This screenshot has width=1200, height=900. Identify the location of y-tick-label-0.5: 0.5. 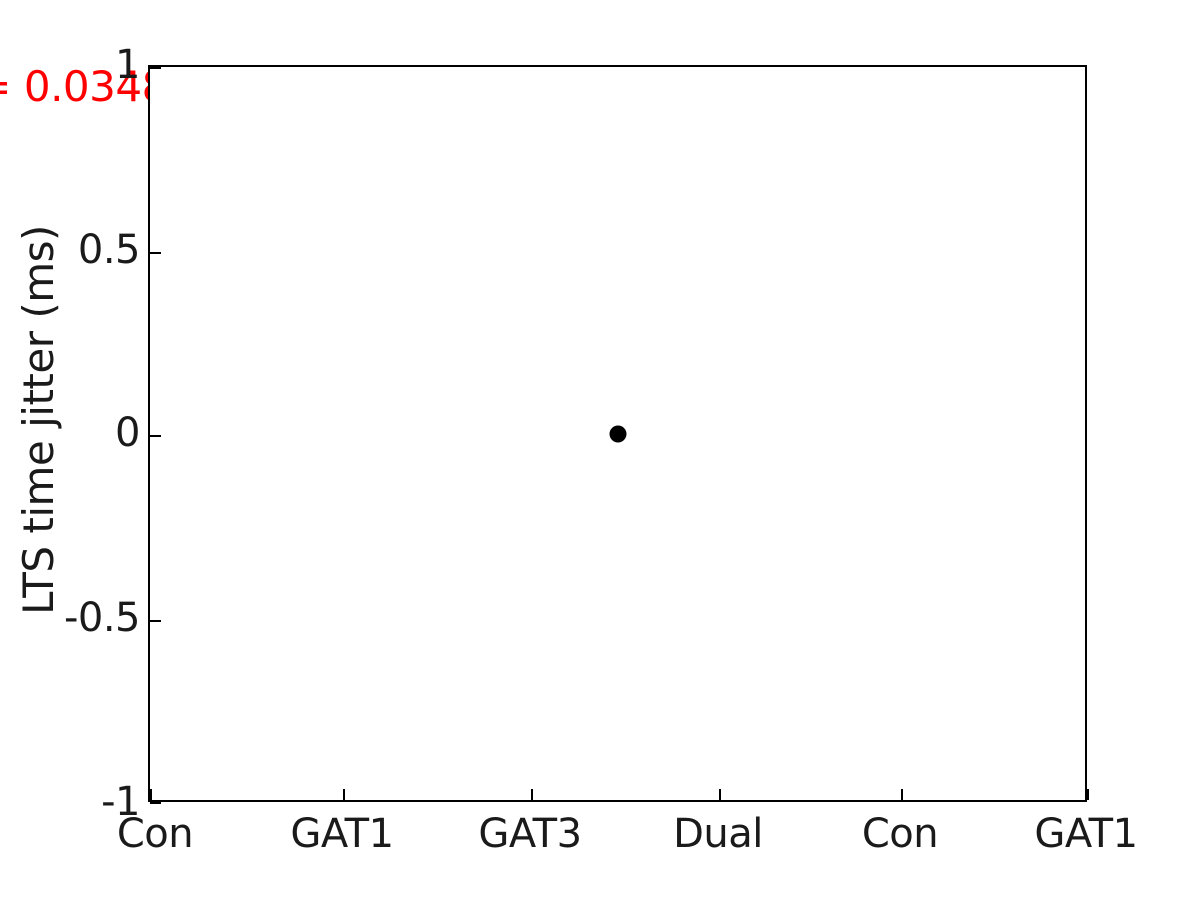
(109, 250).